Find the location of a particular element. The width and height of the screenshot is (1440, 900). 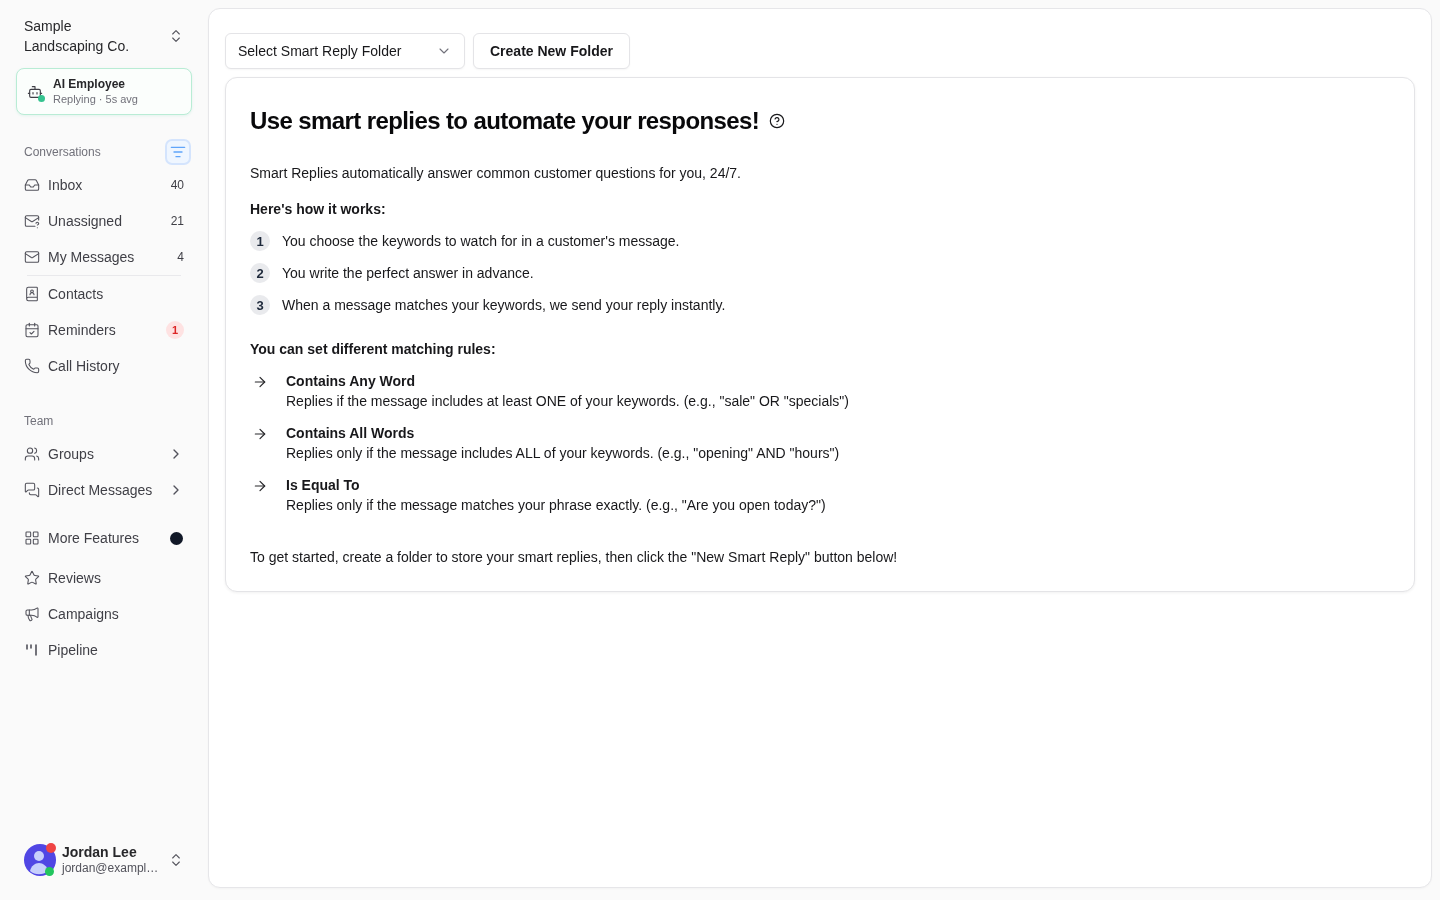

nav-item: My Messages 4 is located at coordinates (104, 257).